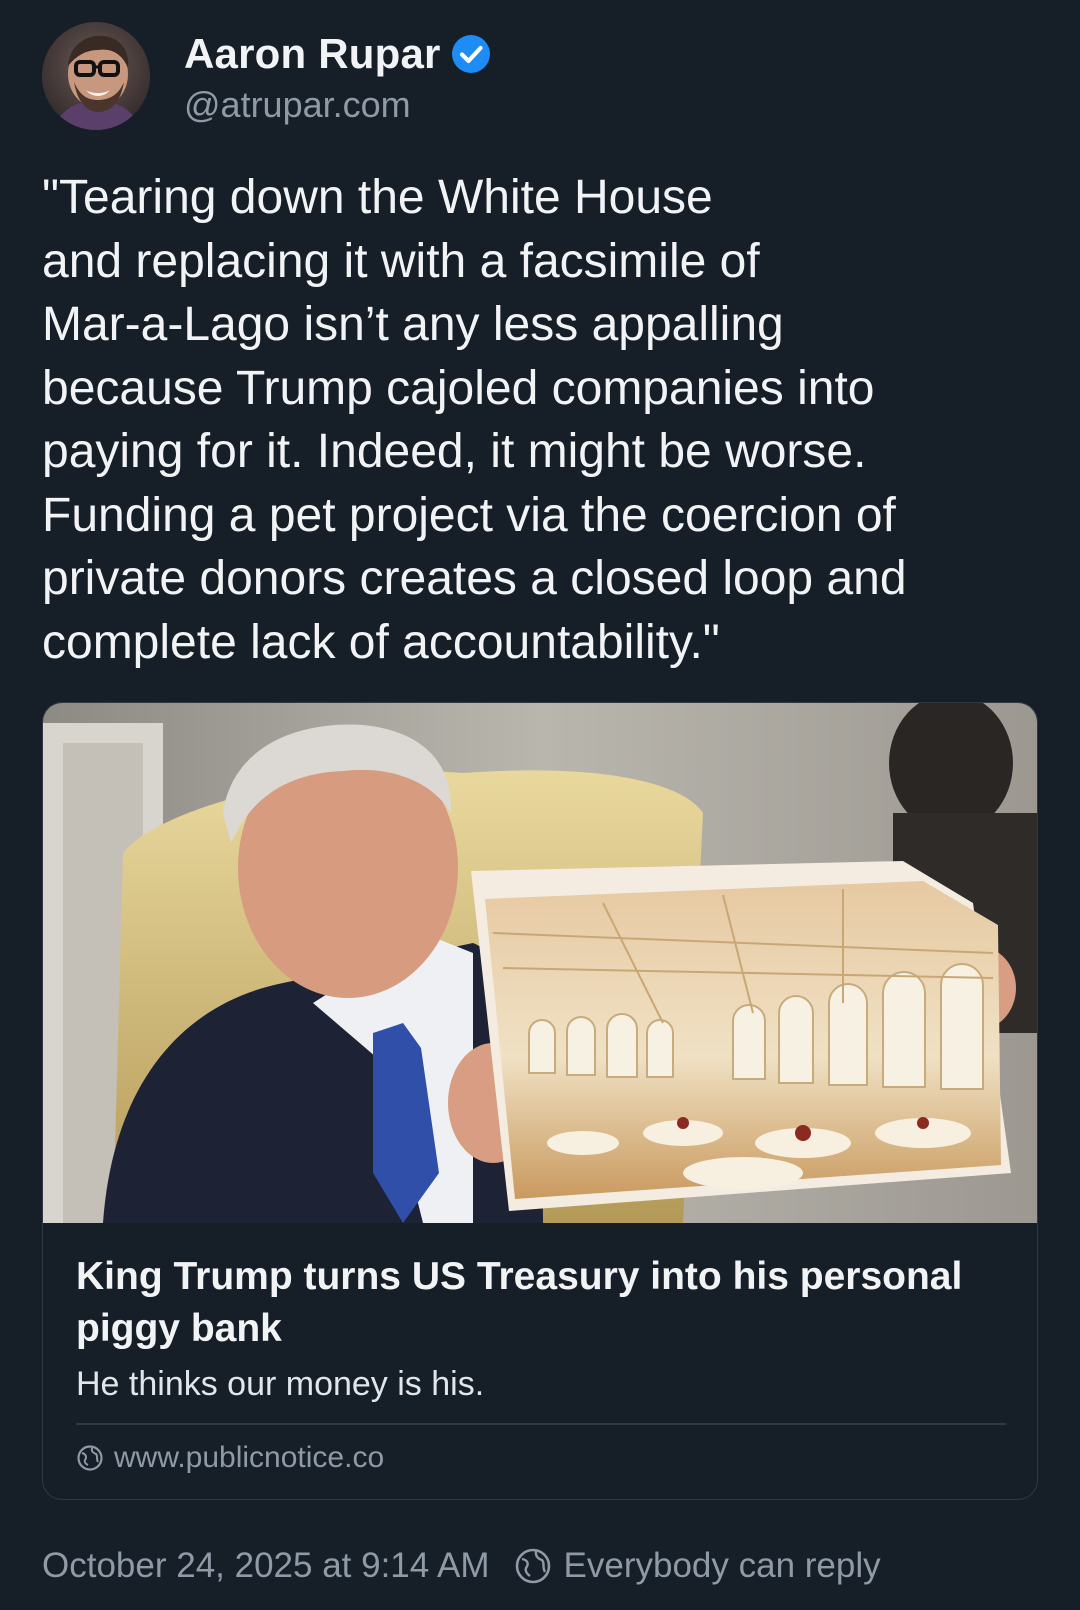 This screenshot has height=1610, width=1080. I want to click on author-name-row: Aaron Rupar, so click(337, 54).